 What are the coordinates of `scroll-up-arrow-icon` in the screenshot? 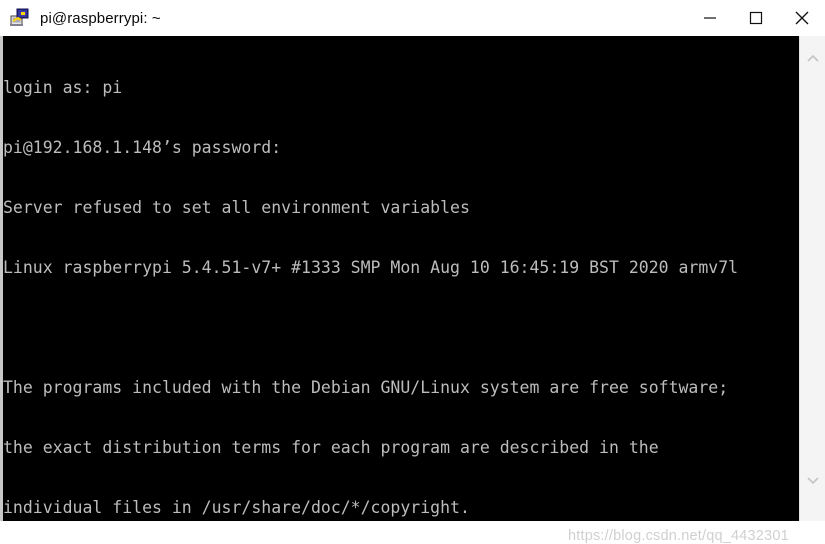 It's located at (812, 59).